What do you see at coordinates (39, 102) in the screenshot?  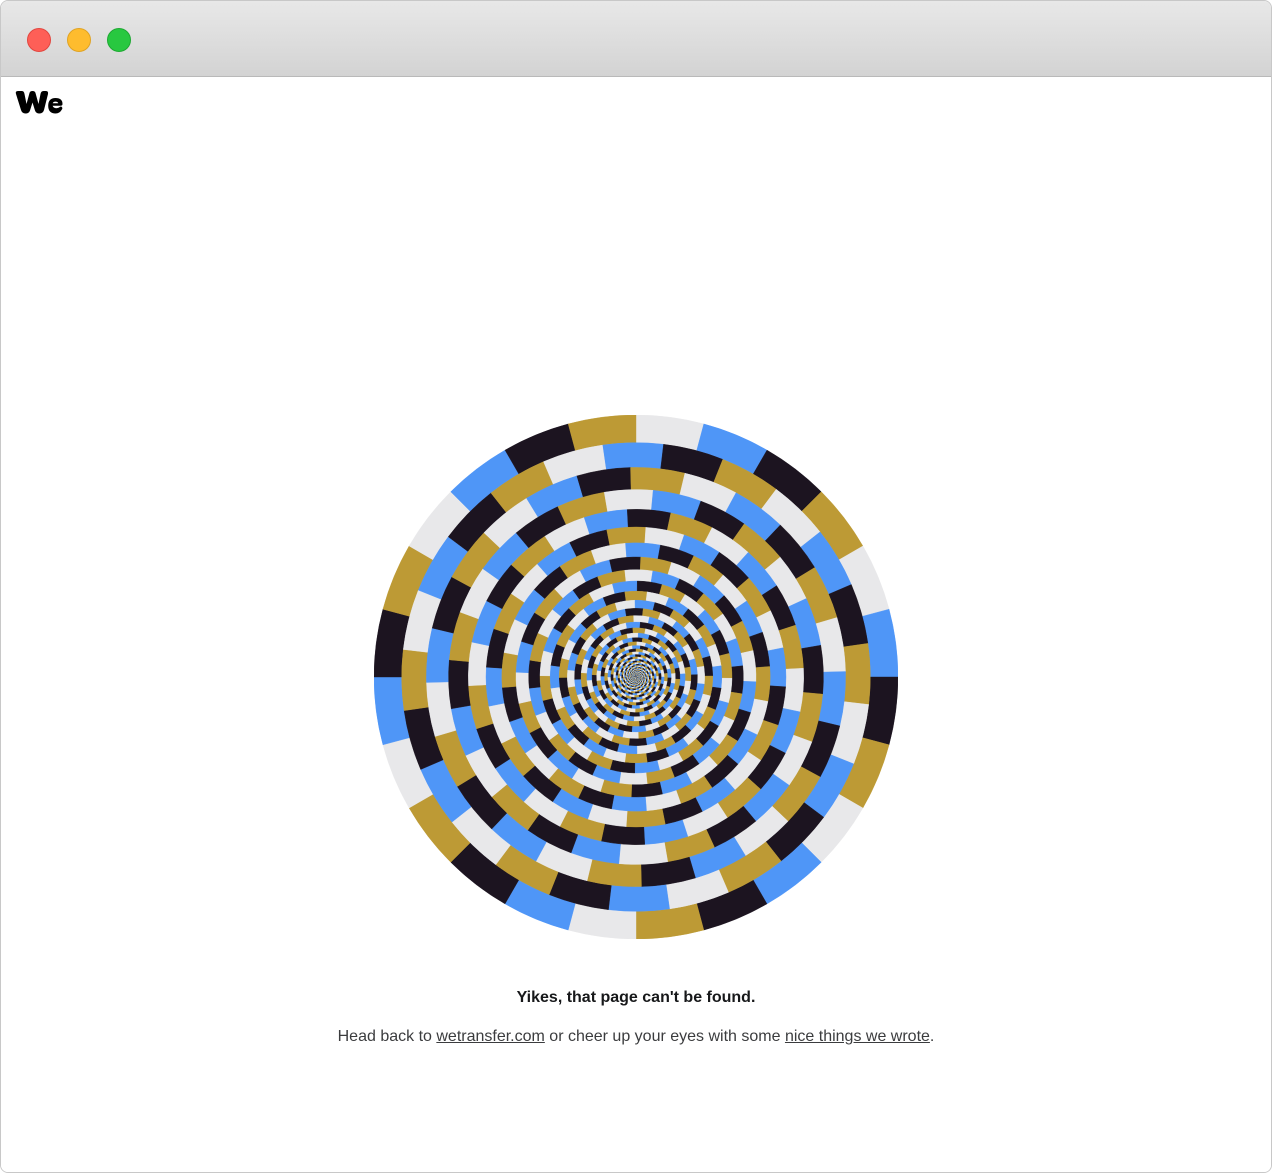 I see `wetransfer-logo-icon` at bounding box center [39, 102].